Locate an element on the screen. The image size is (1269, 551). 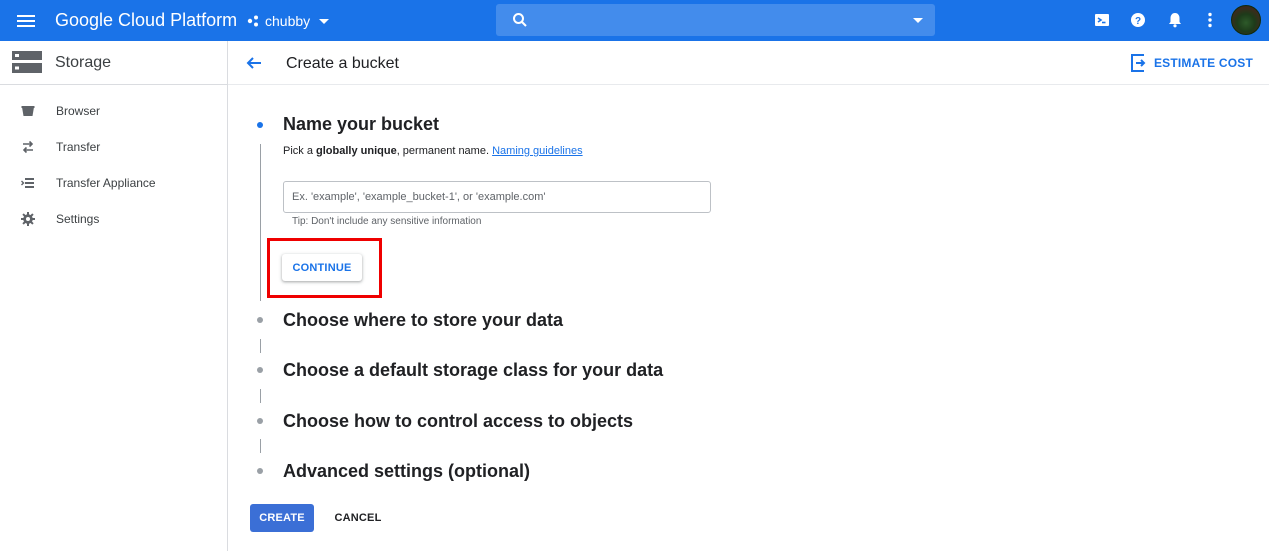
top-bar: Google Cloud Platform chubby ? is located at coordinates (634, 20).